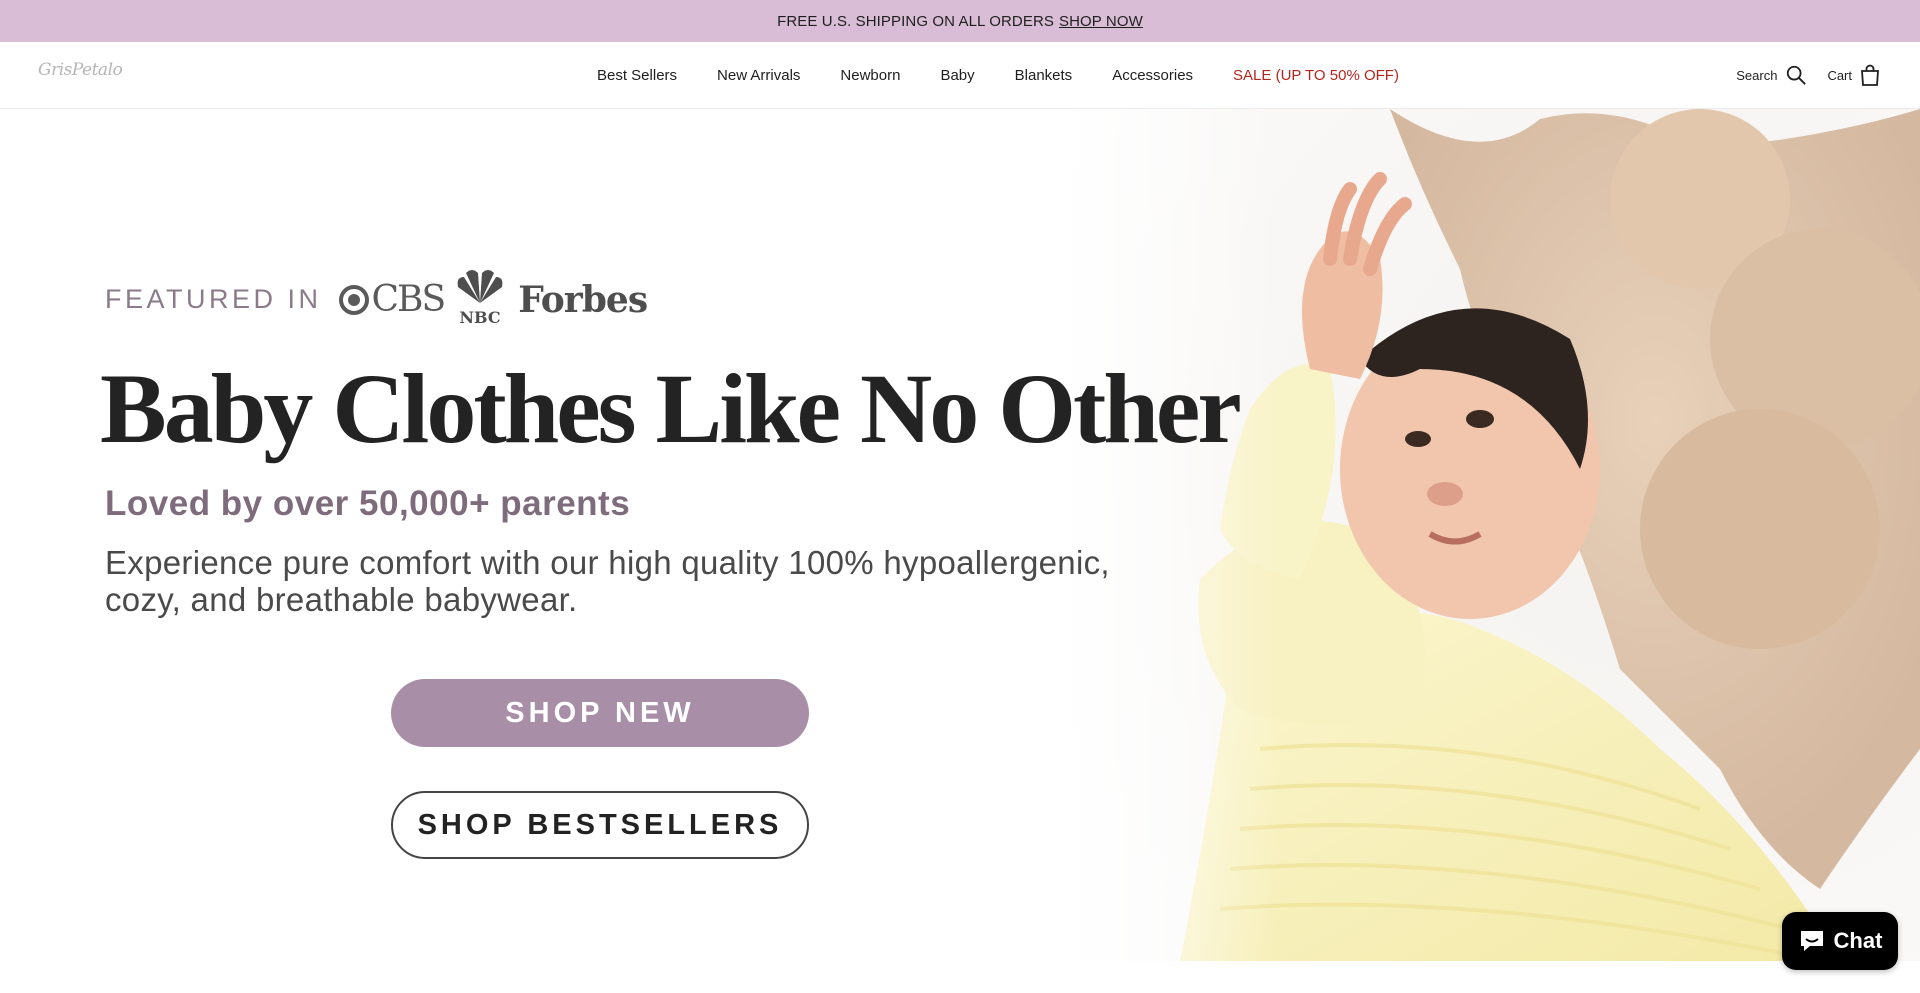  What do you see at coordinates (1858, 940) in the screenshot?
I see `chat-label: Chat` at bounding box center [1858, 940].